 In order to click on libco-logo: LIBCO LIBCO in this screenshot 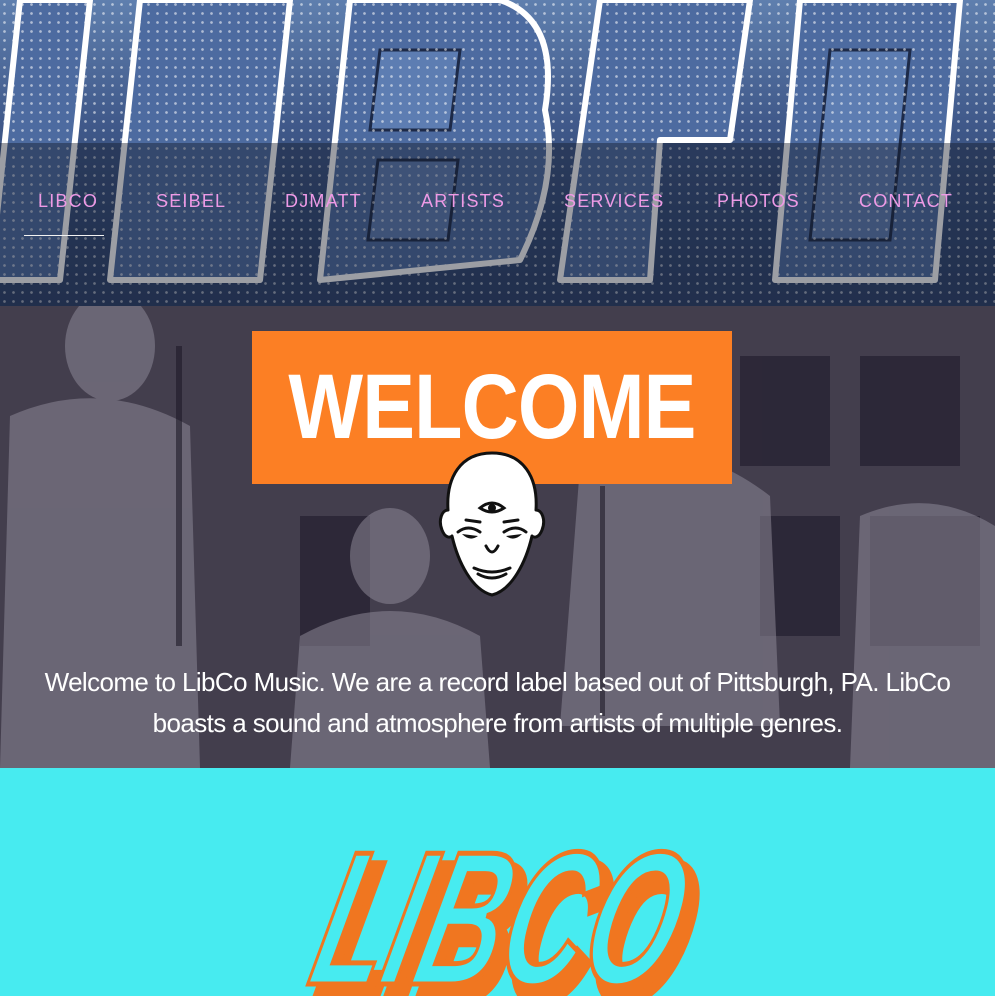, I will do `click(500, 905)`.